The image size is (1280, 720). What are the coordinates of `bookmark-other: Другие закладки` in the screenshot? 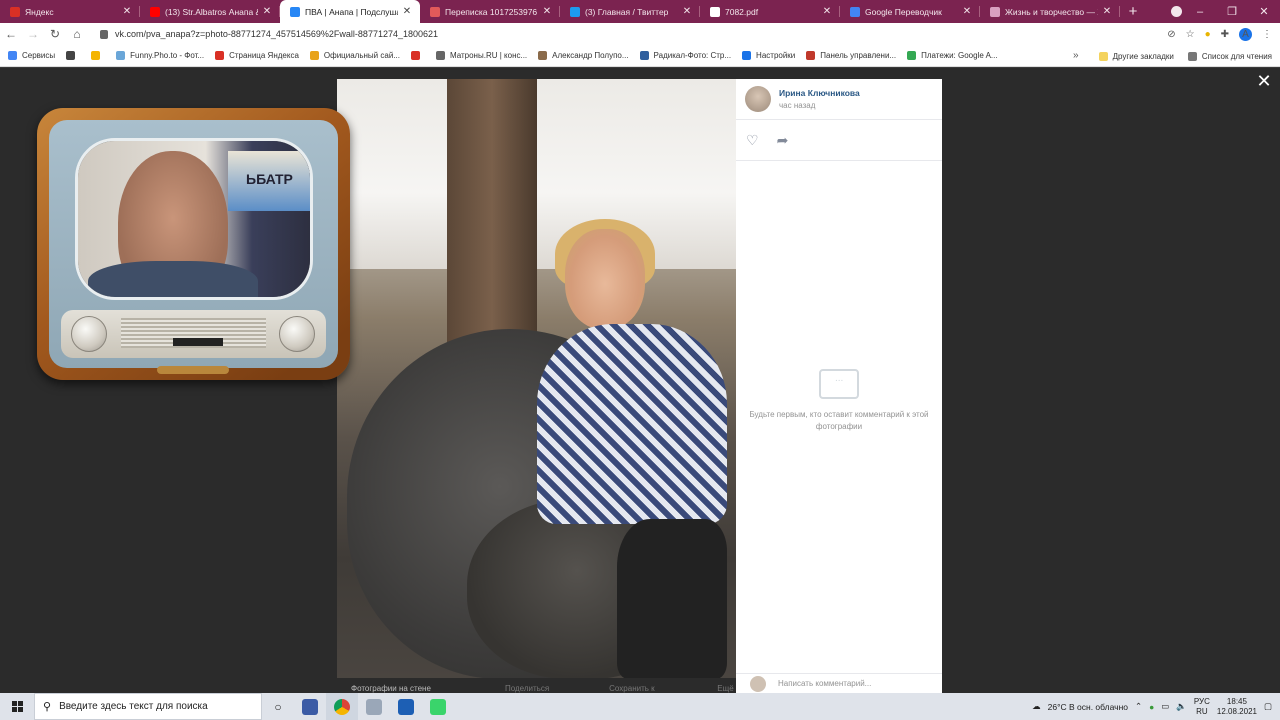 It's located at (1136, 56).